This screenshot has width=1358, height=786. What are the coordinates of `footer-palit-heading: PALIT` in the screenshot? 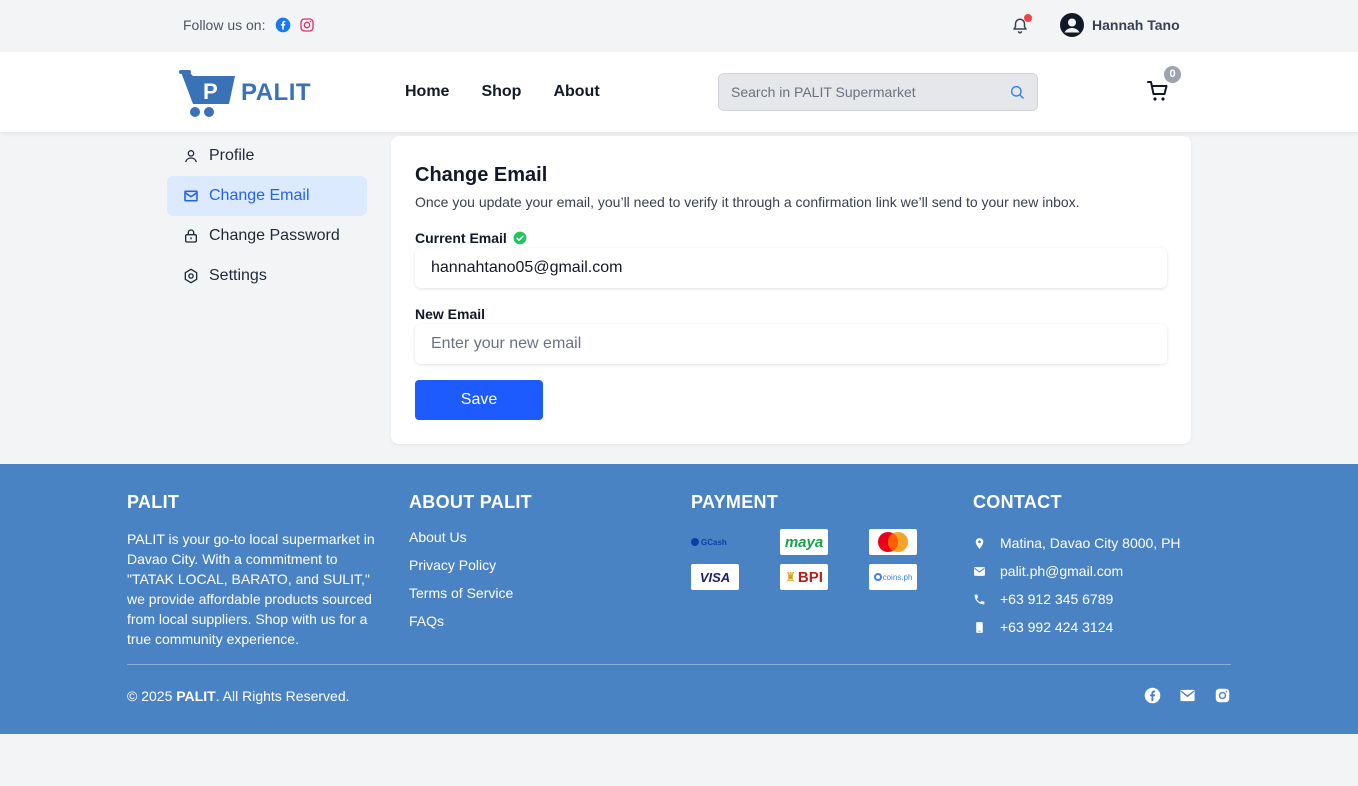 It's located at (153, 502).